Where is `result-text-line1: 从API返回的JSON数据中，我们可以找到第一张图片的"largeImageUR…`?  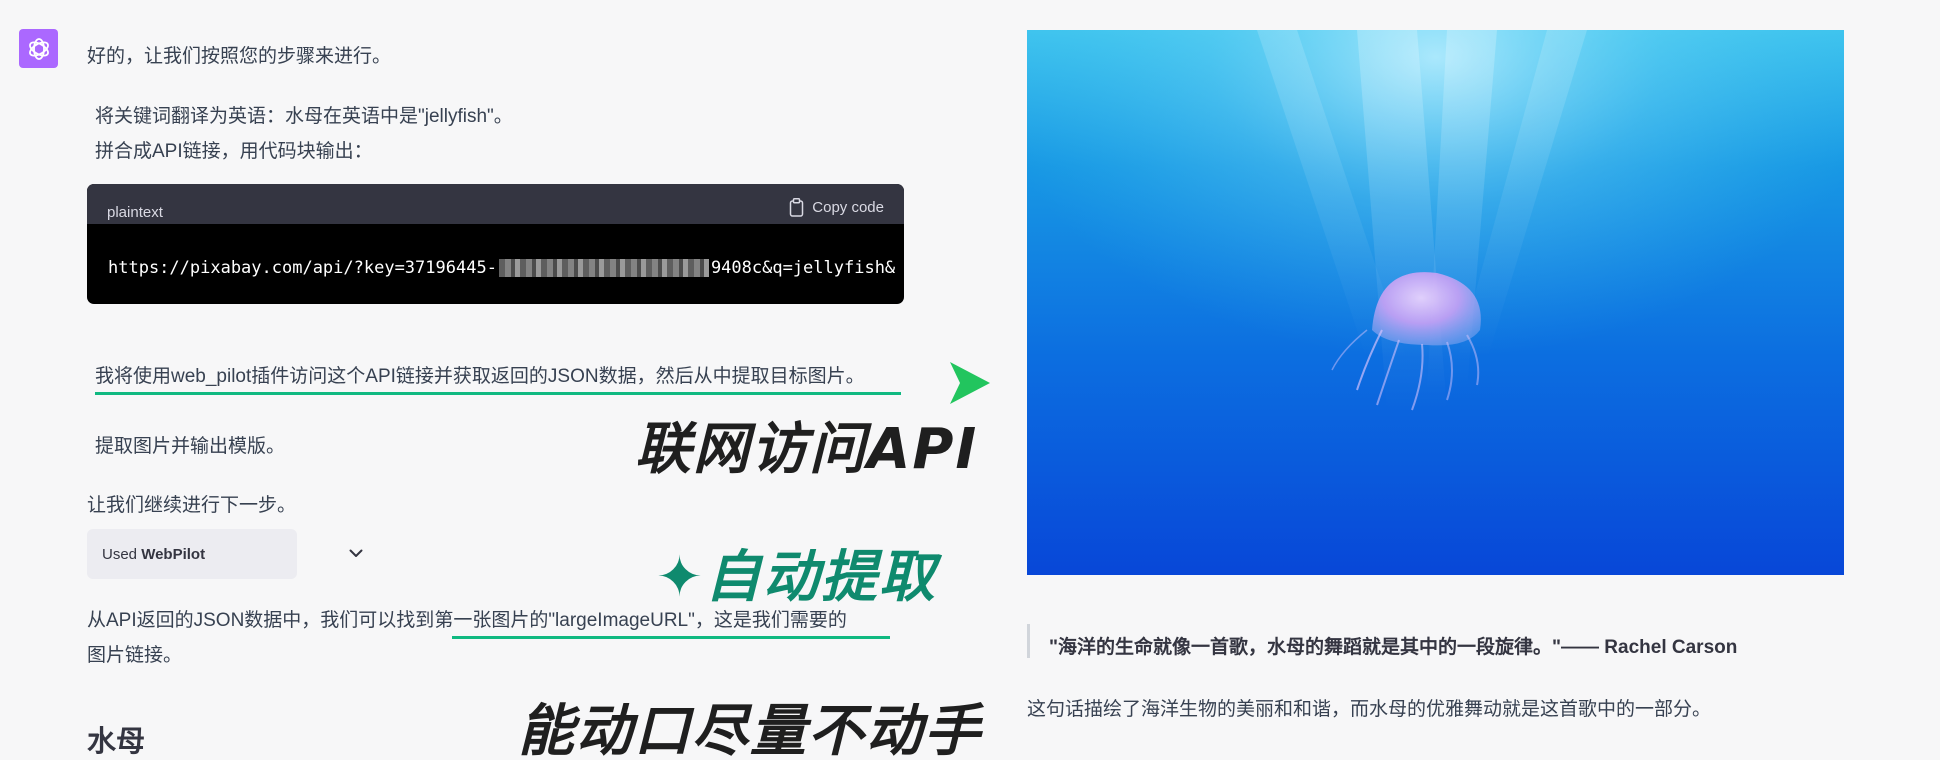 result-text-line1: 从API返回的JSON数据中，我们可以找到第一张图片的"largeImageUR… is located at coordinates (467, 621).